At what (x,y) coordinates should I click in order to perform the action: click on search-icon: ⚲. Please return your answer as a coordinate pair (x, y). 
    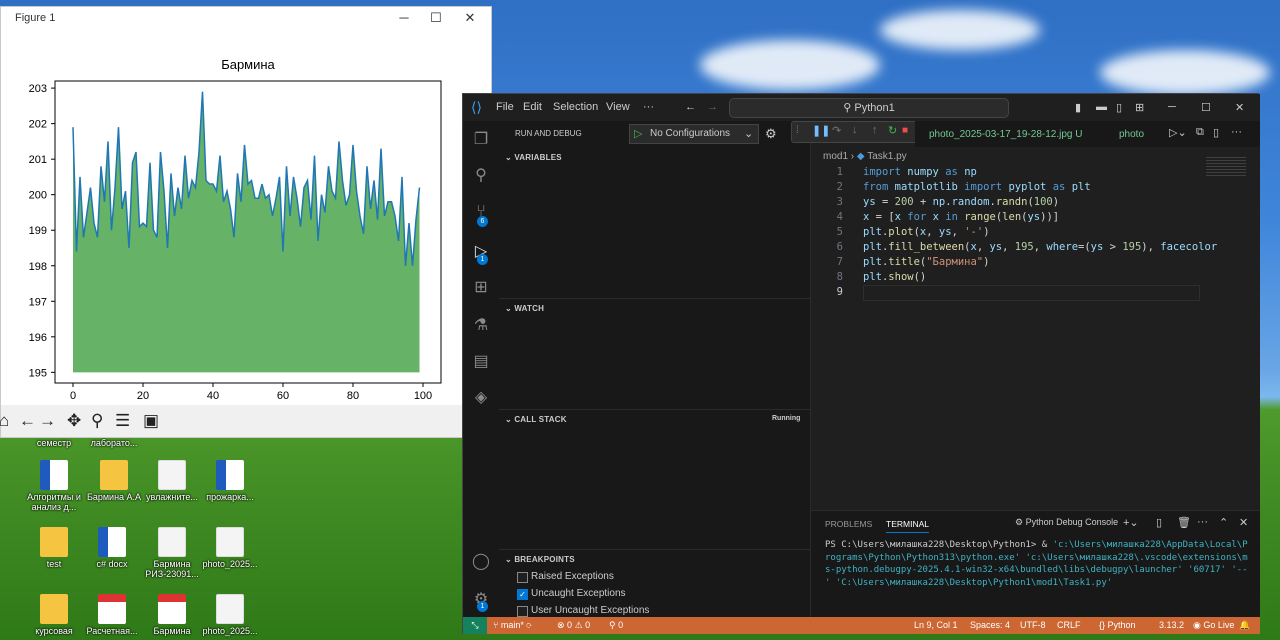
    Looking at the image, I should click on (481, 175).